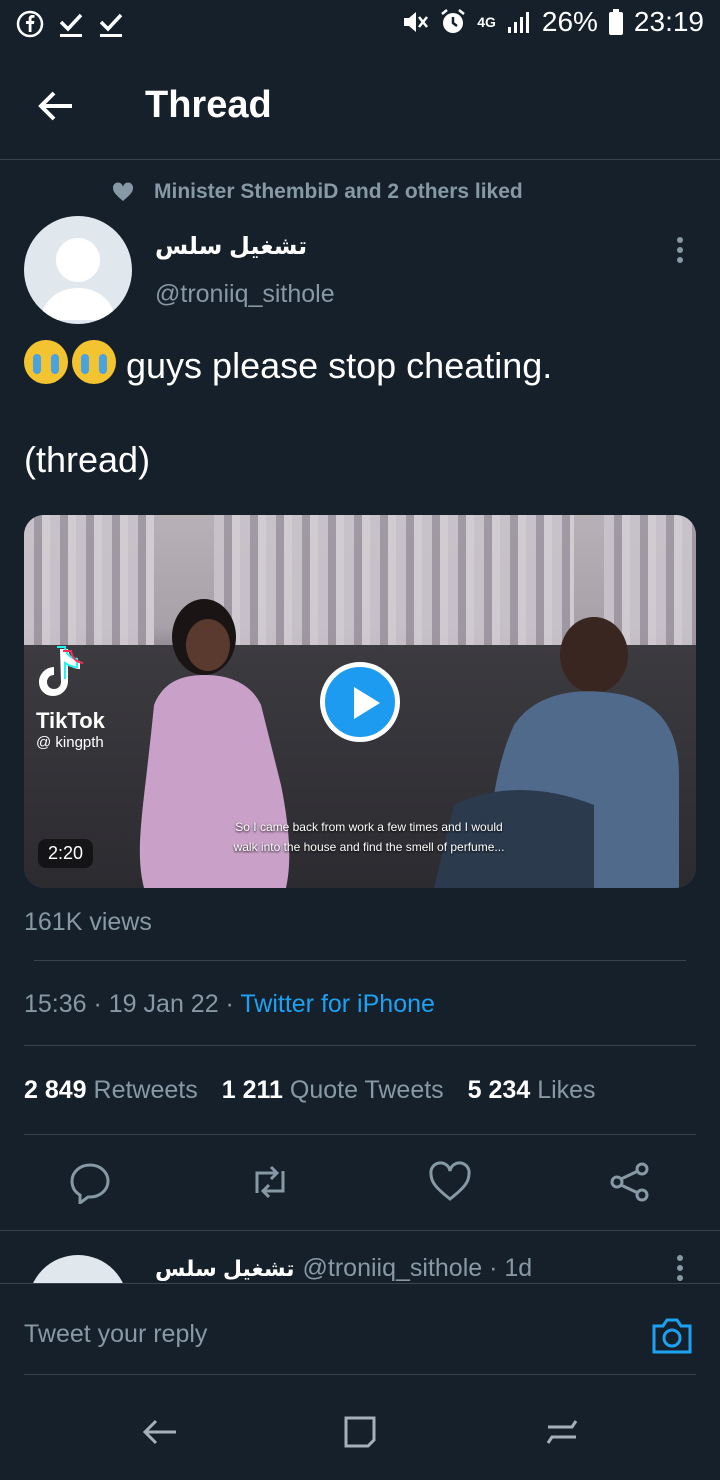  Describe the element at coordinates (672, 1335) in the screenshot. I see `camera-icon` at that location.